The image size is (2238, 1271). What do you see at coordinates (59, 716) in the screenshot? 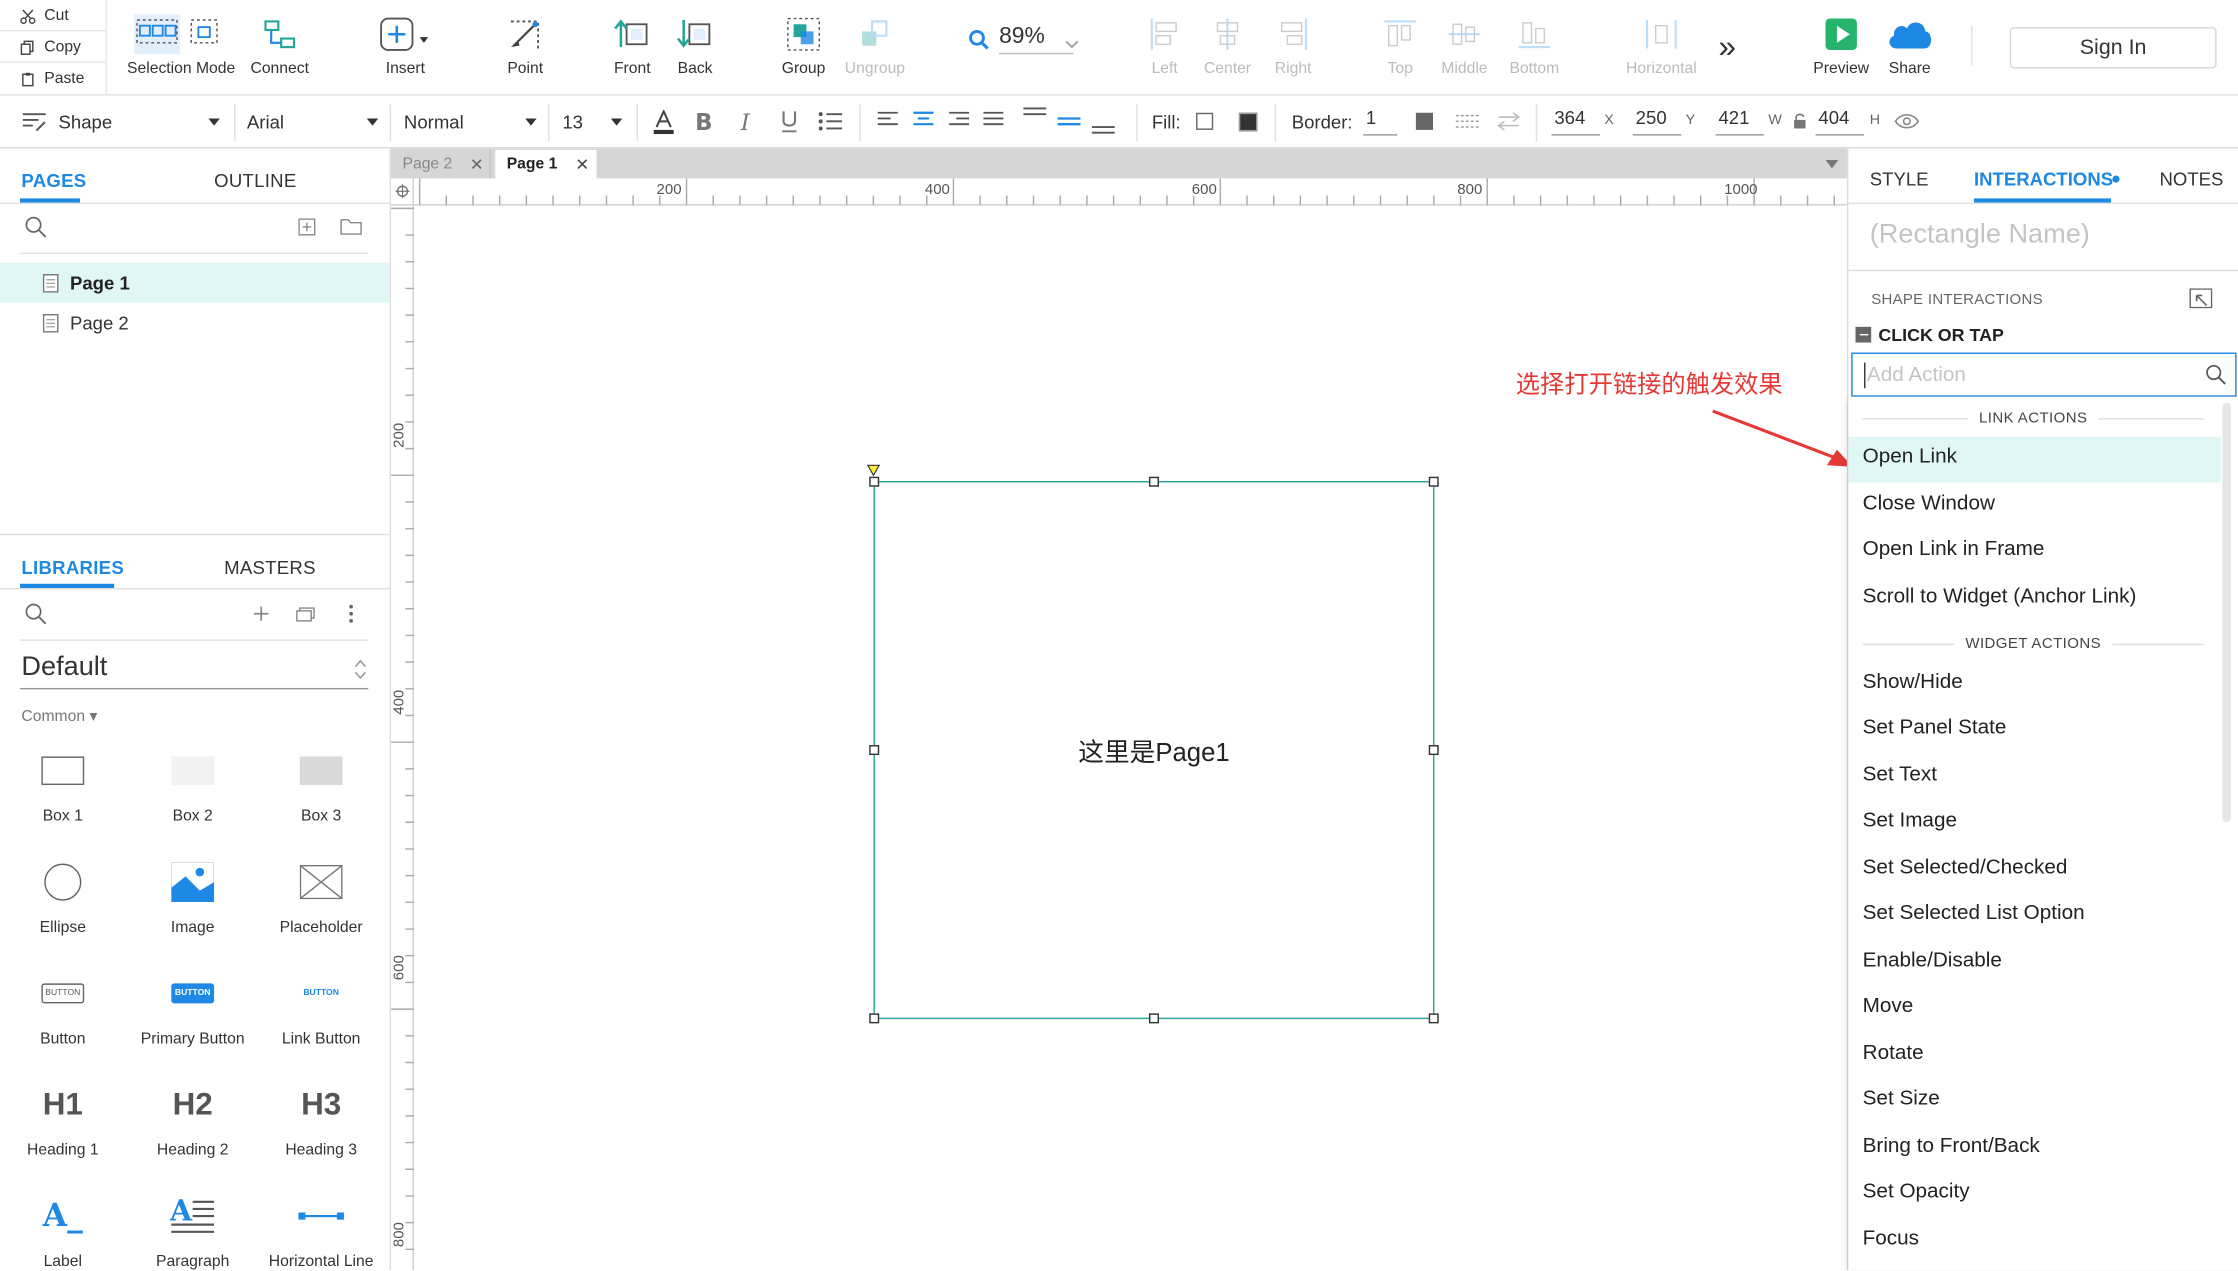
I see `category-select: Common ▾` at bounding box center [59, 716].